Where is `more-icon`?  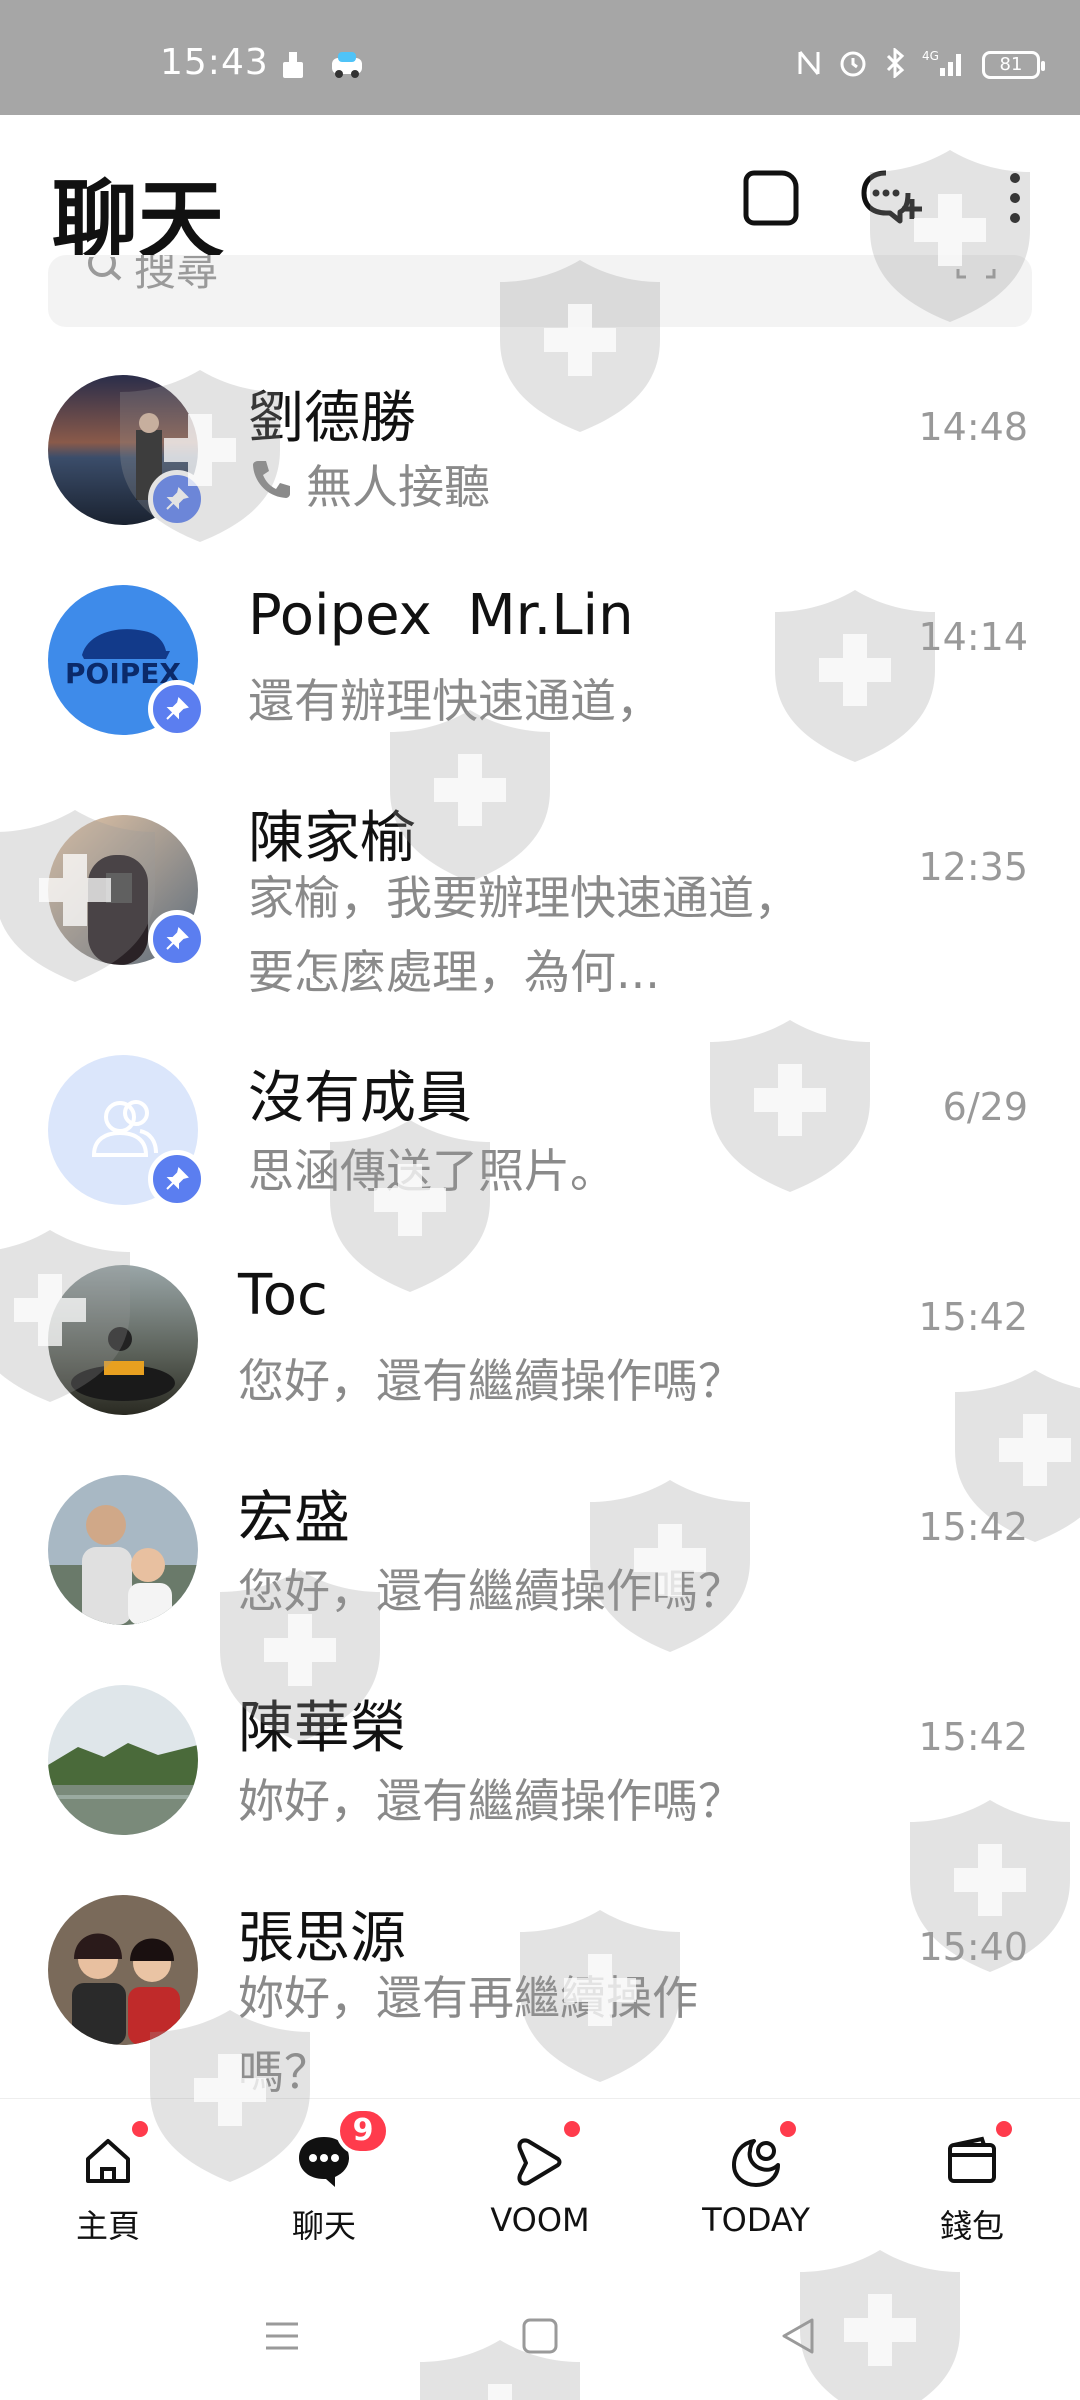 more-icon is located at coordinates (1015, 198).